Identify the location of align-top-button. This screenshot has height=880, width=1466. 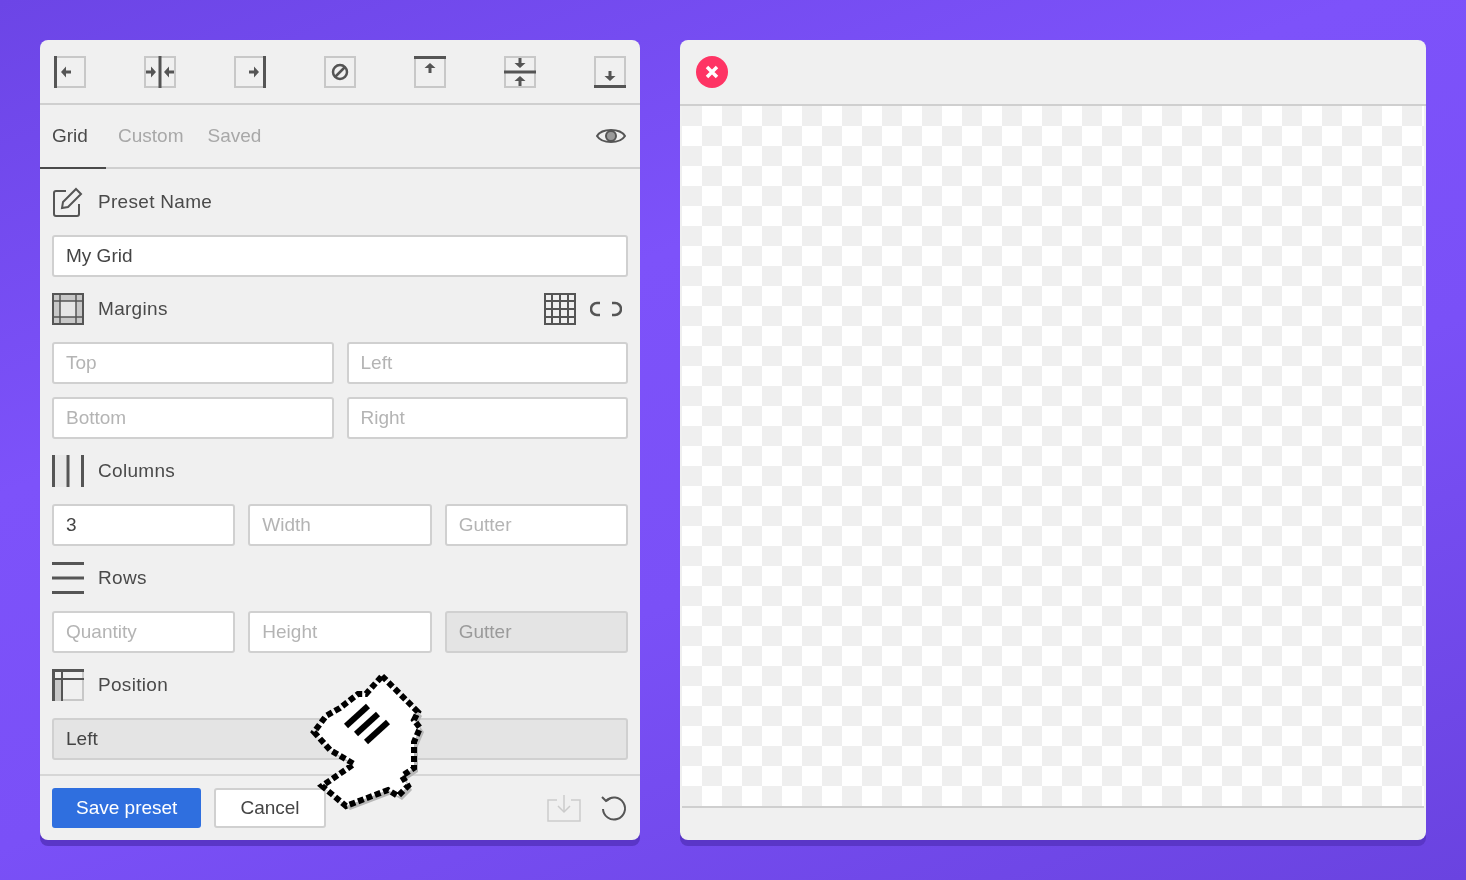
(430, 71).